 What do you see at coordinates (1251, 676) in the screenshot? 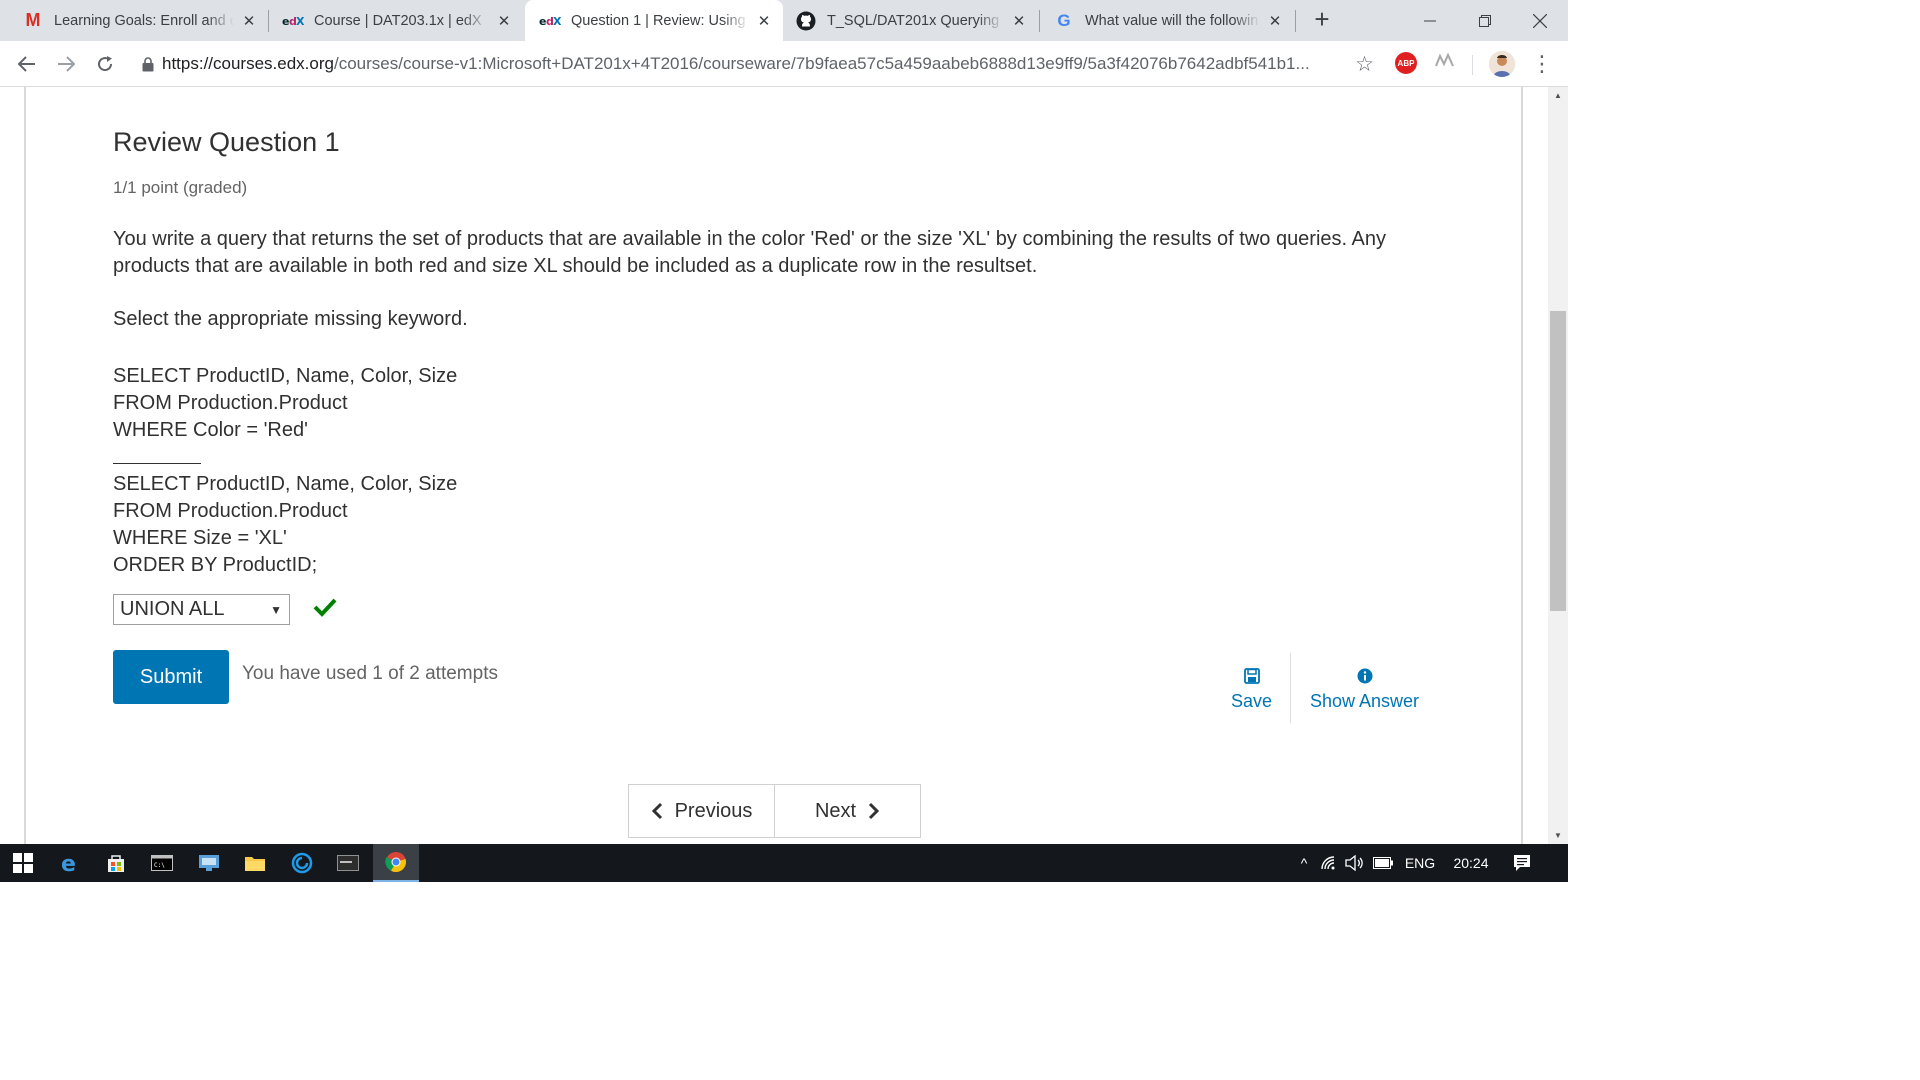
I see `save-floppy-icon` at bounding box center [1251, 676].